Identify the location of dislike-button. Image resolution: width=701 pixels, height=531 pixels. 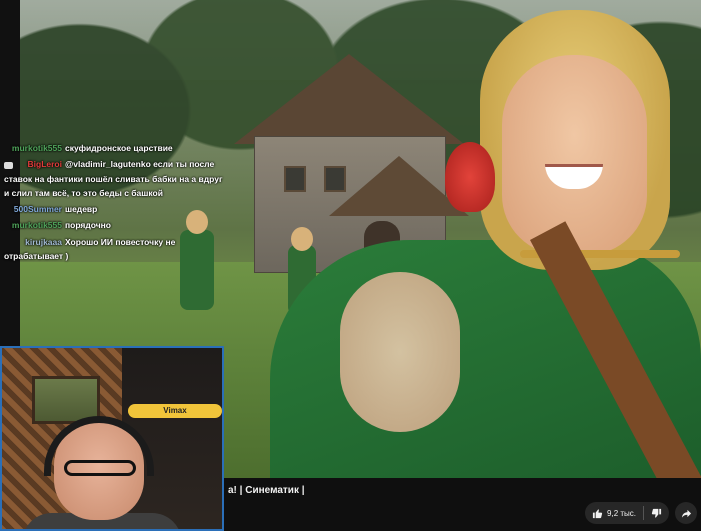
(656, 513).